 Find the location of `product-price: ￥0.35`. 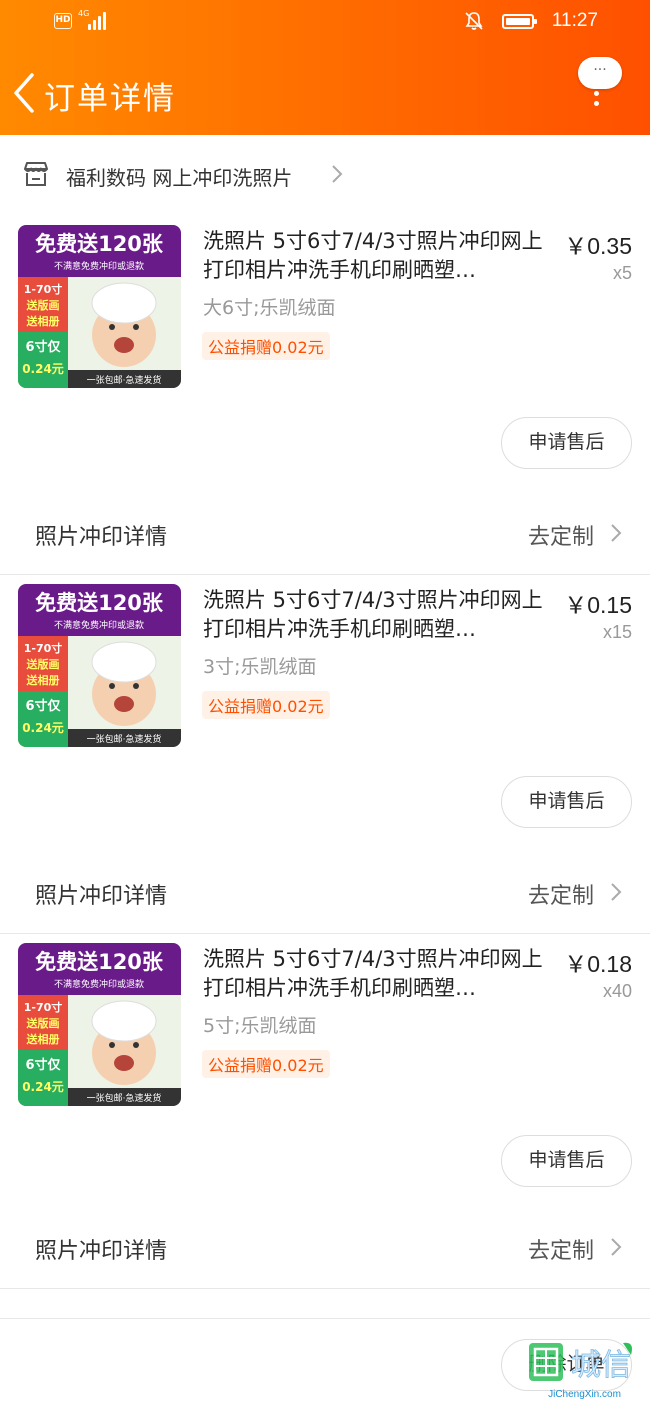

product-price: ￥0.35 is located at coordinates (598, 246).